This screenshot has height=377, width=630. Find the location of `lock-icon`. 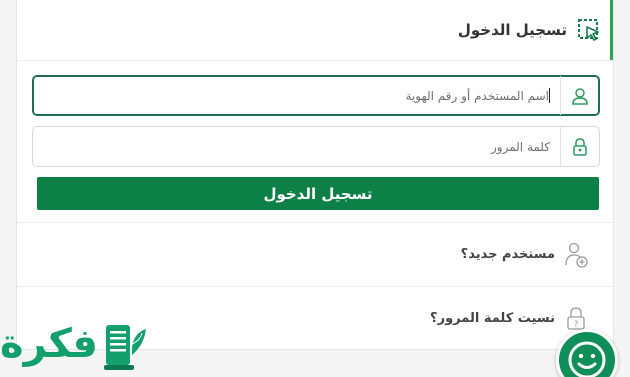

lock-icon is located at coordinates (580, 146).